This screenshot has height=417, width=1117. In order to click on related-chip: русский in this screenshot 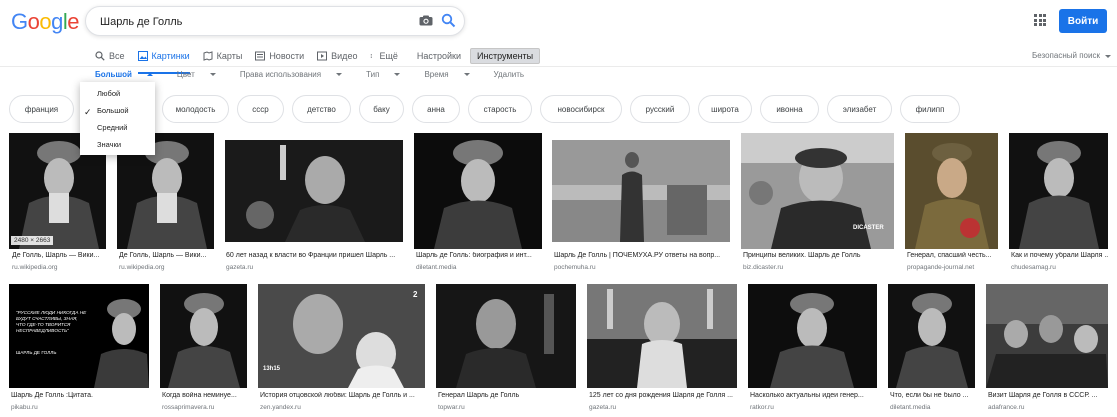, I will do `click(660, 109)`.